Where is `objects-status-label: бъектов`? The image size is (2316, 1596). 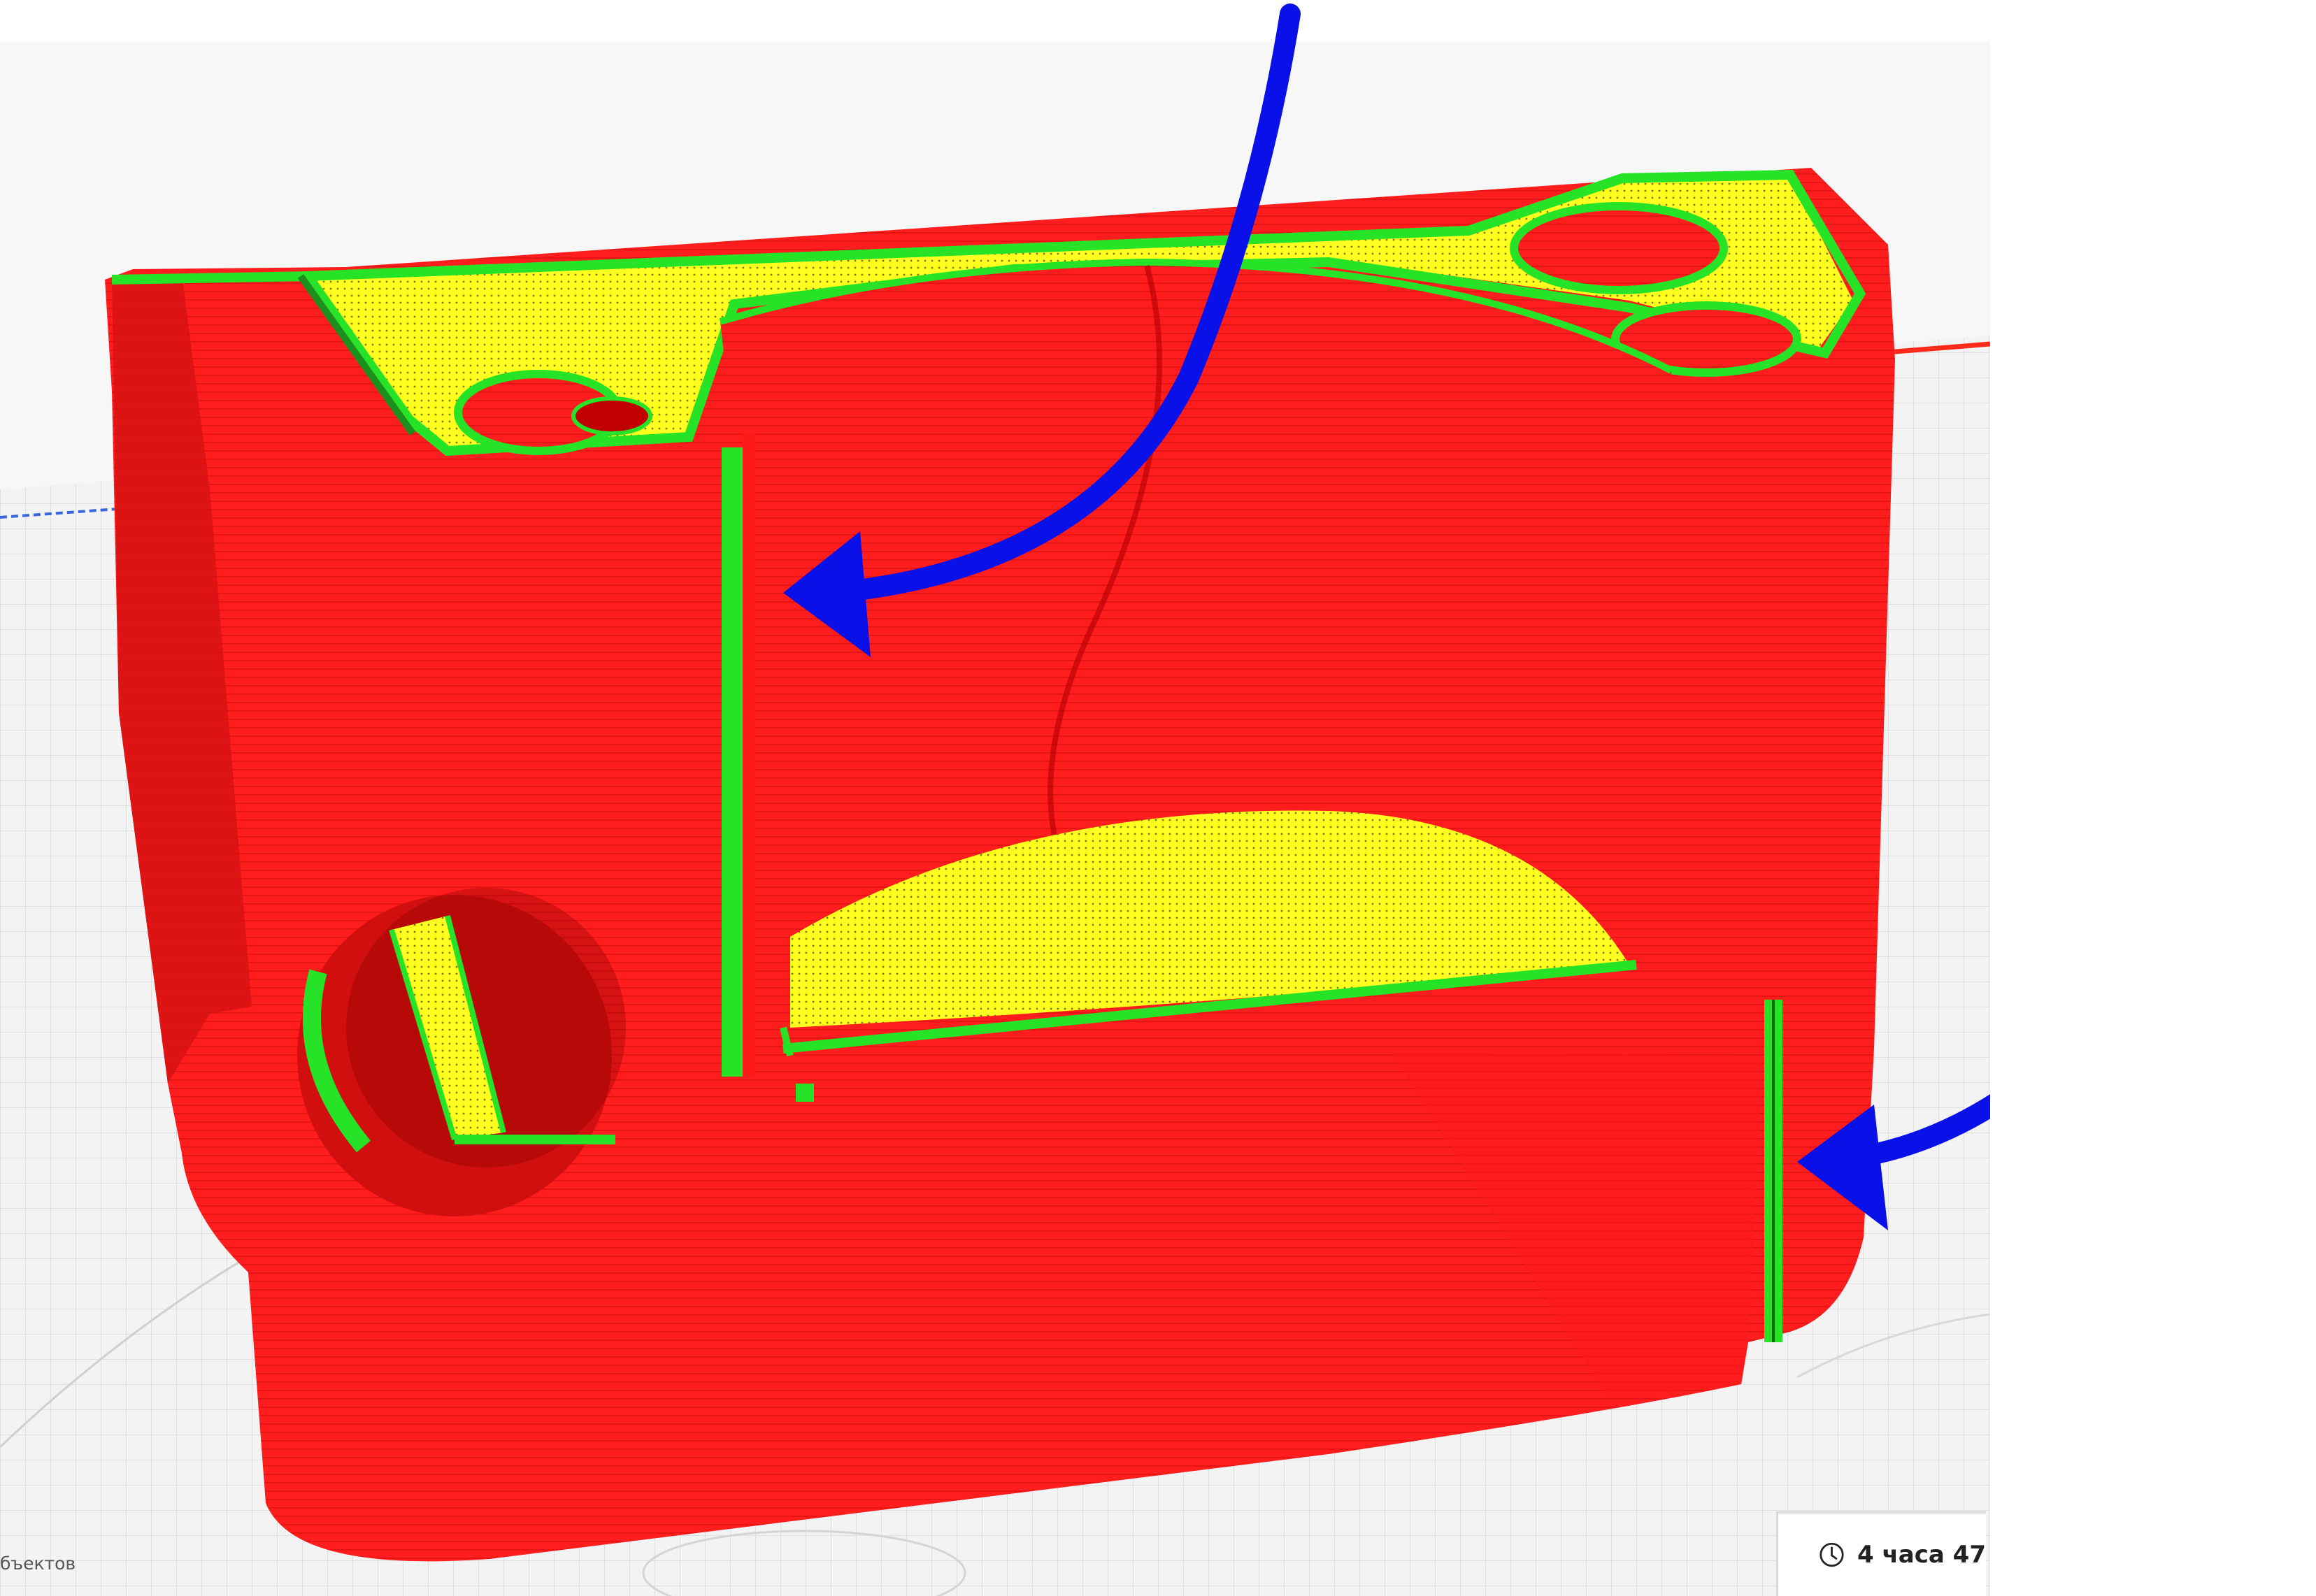 objects-status-label: бъектов is located at coordinates (38, 1563).